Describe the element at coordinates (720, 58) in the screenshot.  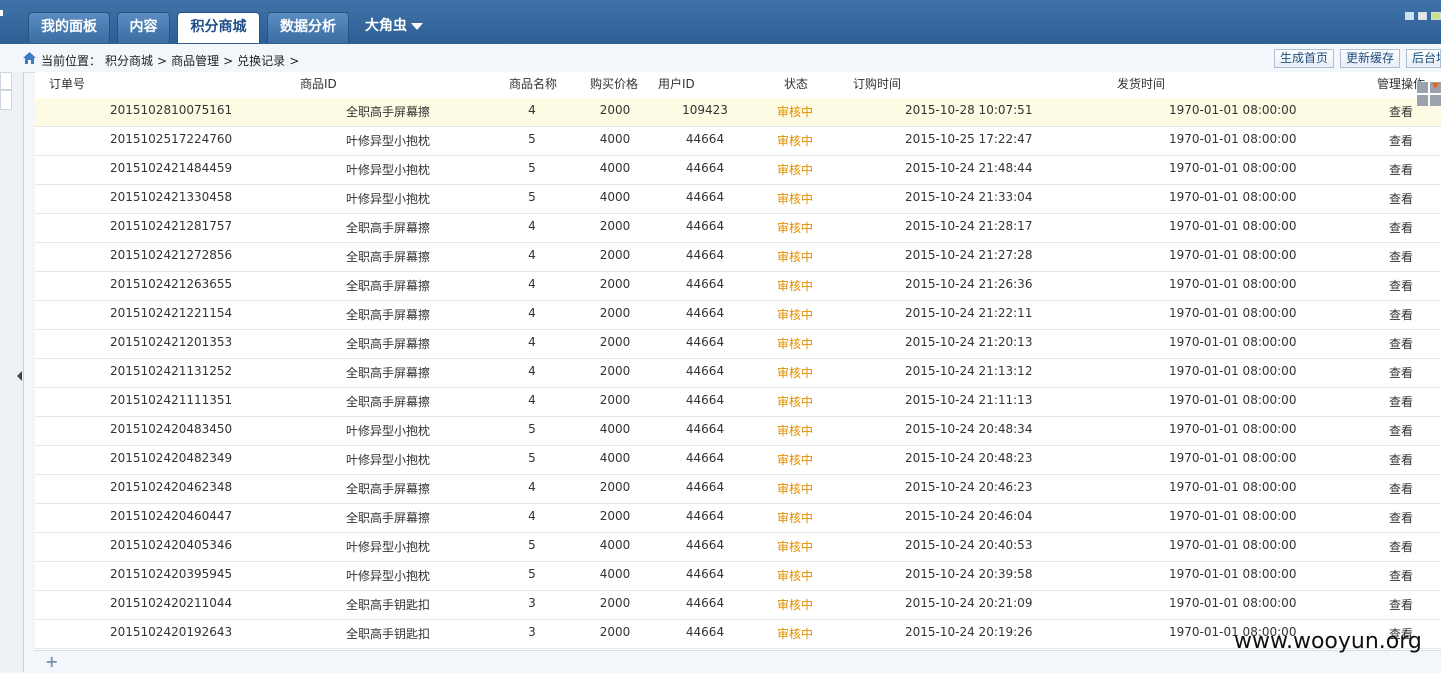
I see `breadcrumb-bar: 当前位置：积分商城>商品管理>兑换记录> 生成首页 更新缓存 后台地图` at that location.